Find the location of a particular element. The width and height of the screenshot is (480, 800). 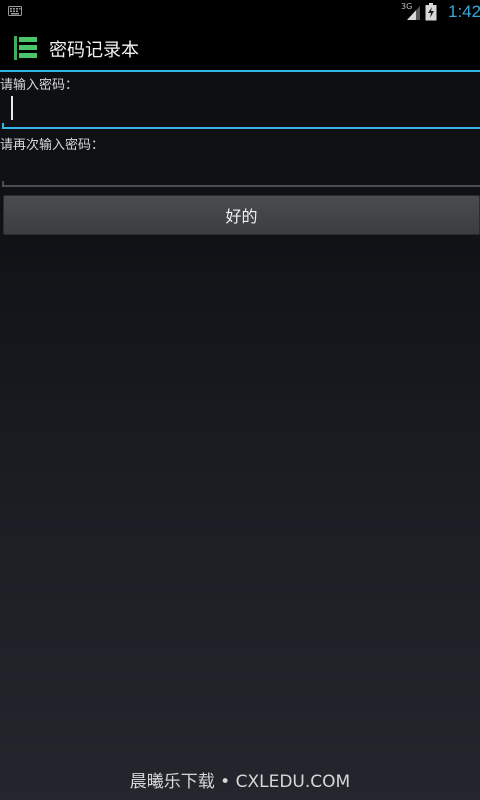

notebook-app-icon is located at coordinates (26, 48).